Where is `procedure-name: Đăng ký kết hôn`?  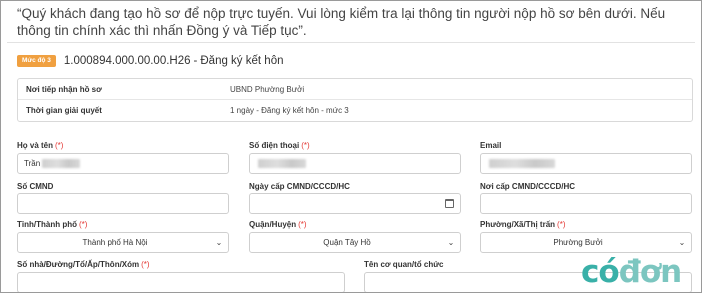
procedure-name: Đăng ký kết hôn is located at coordinates (242, 61).